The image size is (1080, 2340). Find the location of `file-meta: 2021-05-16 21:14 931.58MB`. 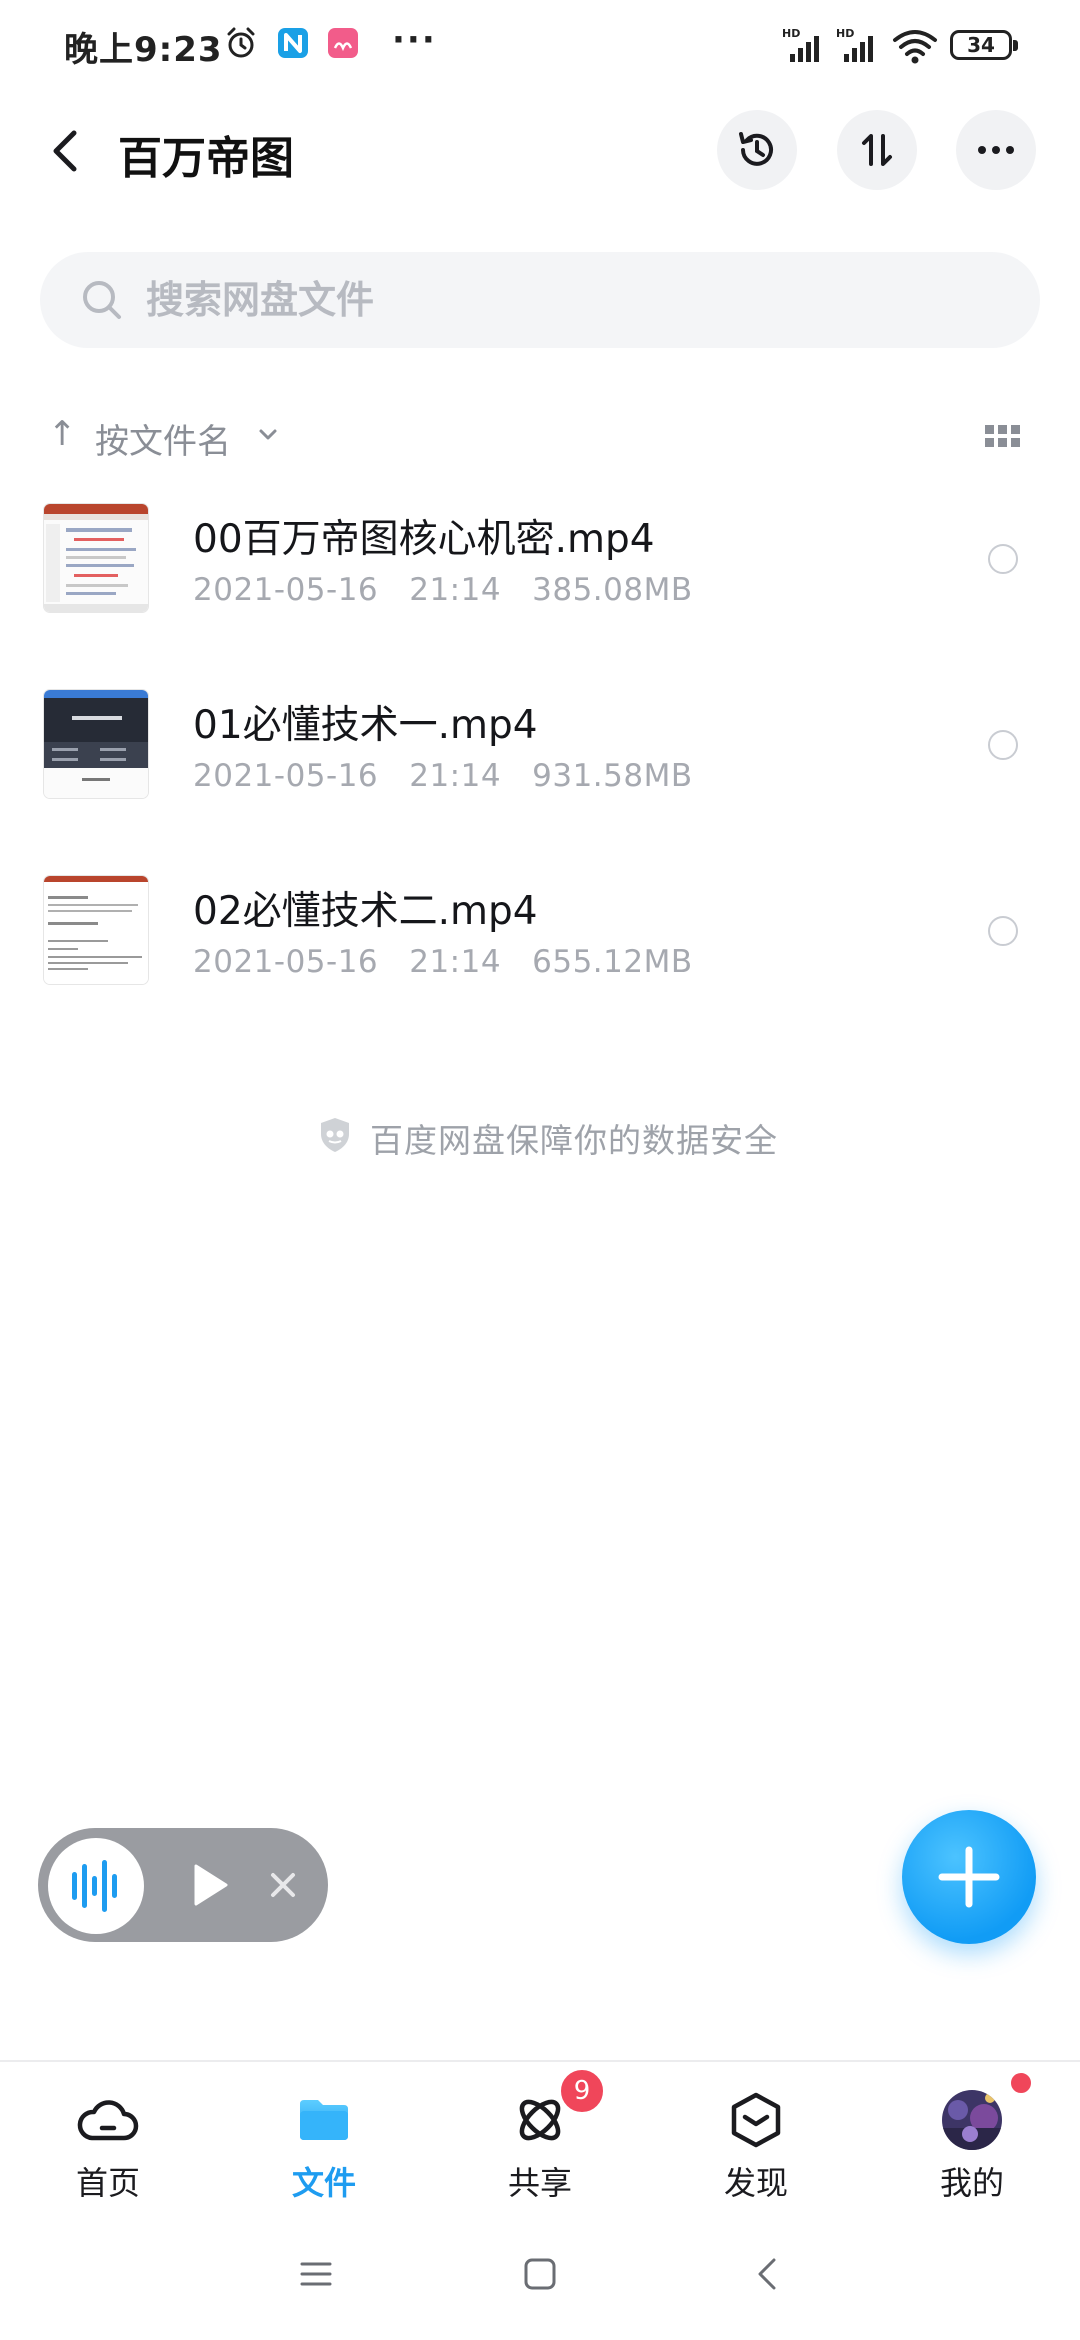

file-meta: 2021-05-16 21:14 931.58MB is located at coordinates (443, 776).